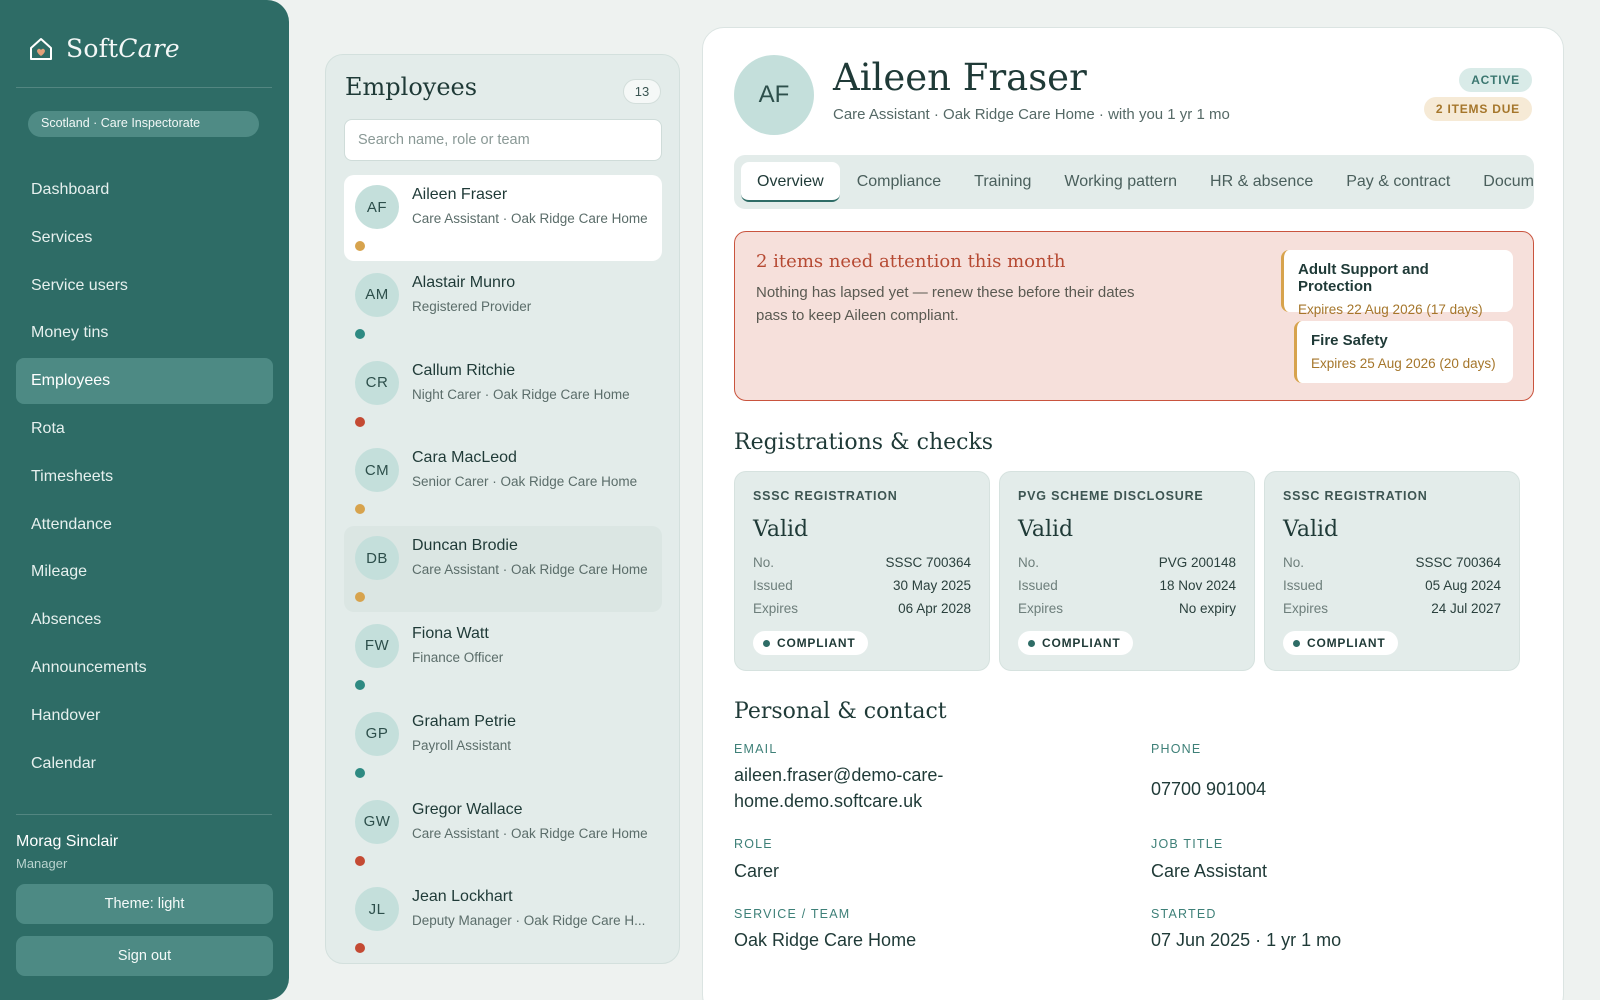  Describe the element at coordinates (1120, 182) in the screenshot. I see `tab-working-pattern: Working pattern` at that location.